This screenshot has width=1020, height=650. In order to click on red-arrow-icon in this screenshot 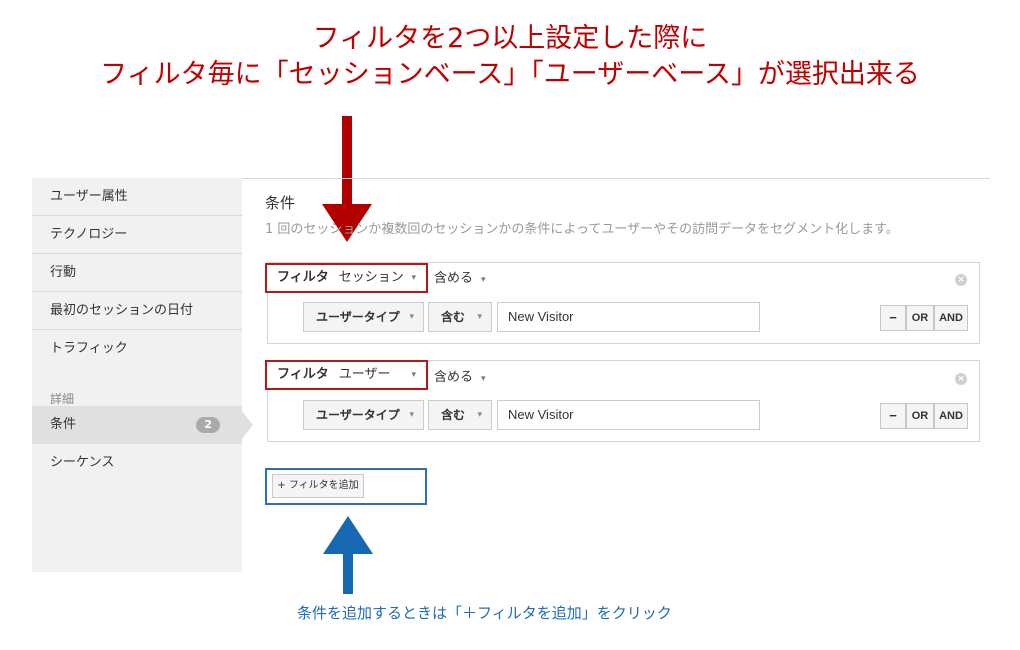, I will do `click(347, 160)`.